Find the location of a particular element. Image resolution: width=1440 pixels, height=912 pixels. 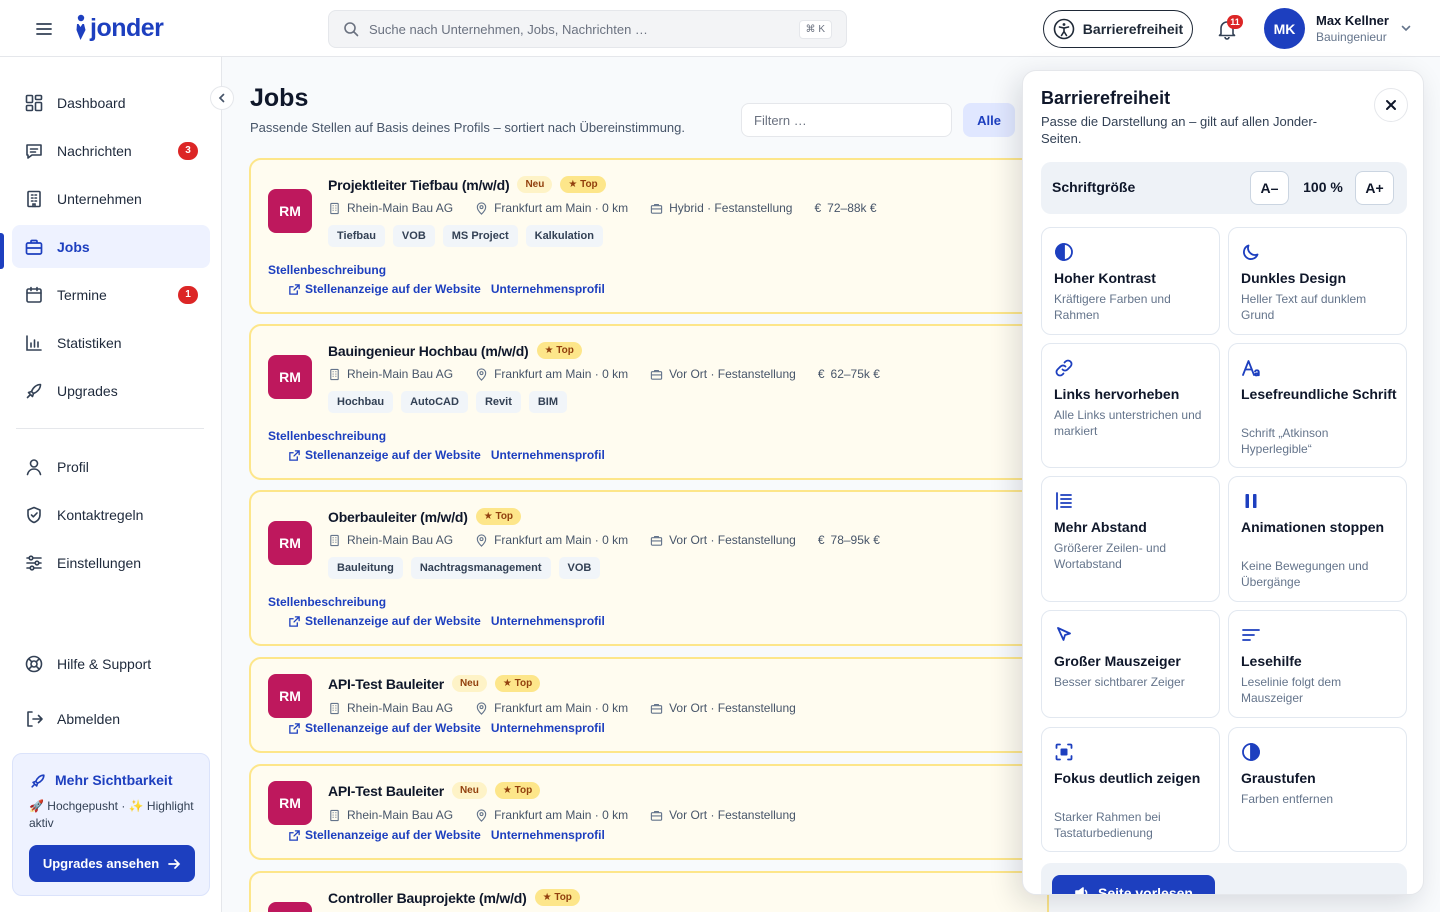

job-title: Controller Bauprojekte (m/w/d) is located at coordinates (427, 898).